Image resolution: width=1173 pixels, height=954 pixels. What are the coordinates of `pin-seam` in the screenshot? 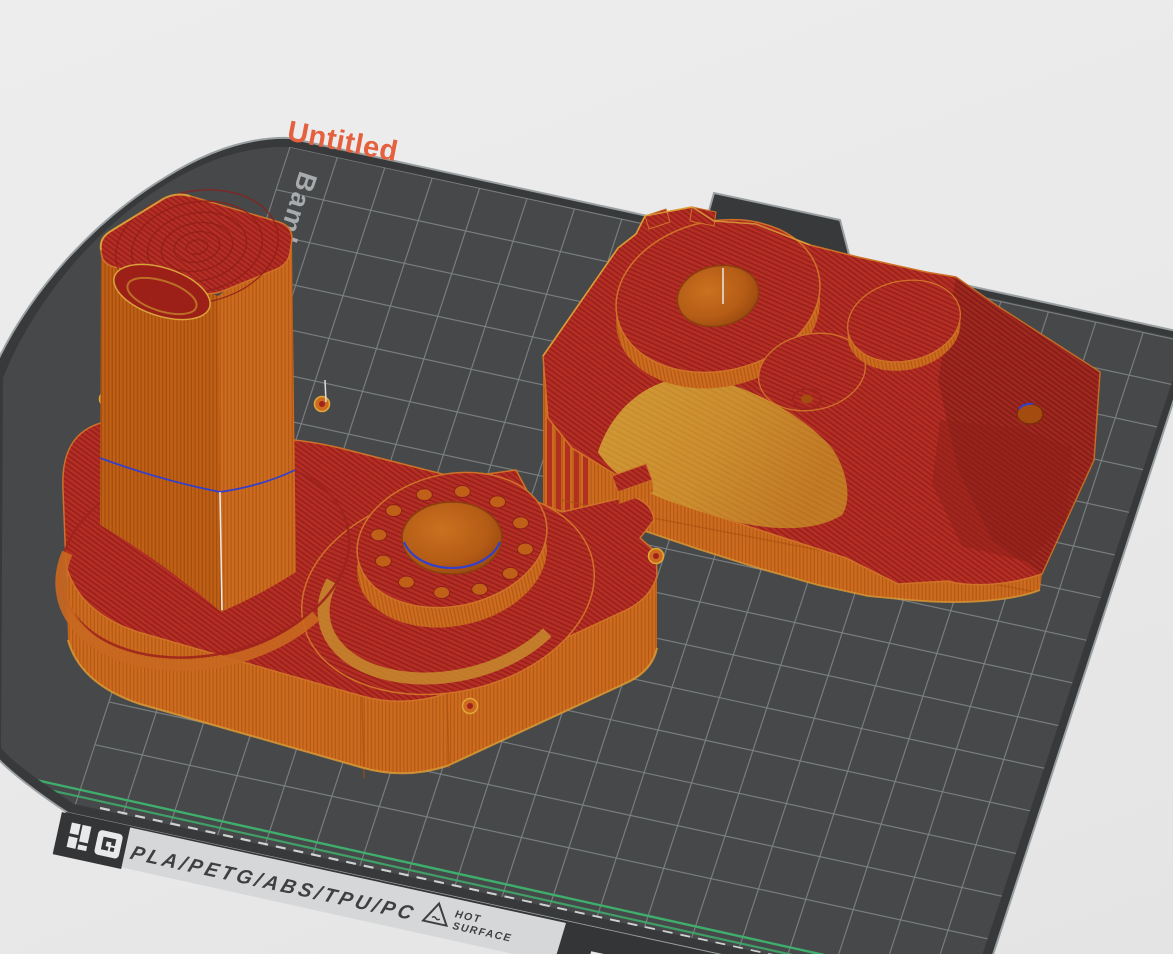 It's located at (325, 391).